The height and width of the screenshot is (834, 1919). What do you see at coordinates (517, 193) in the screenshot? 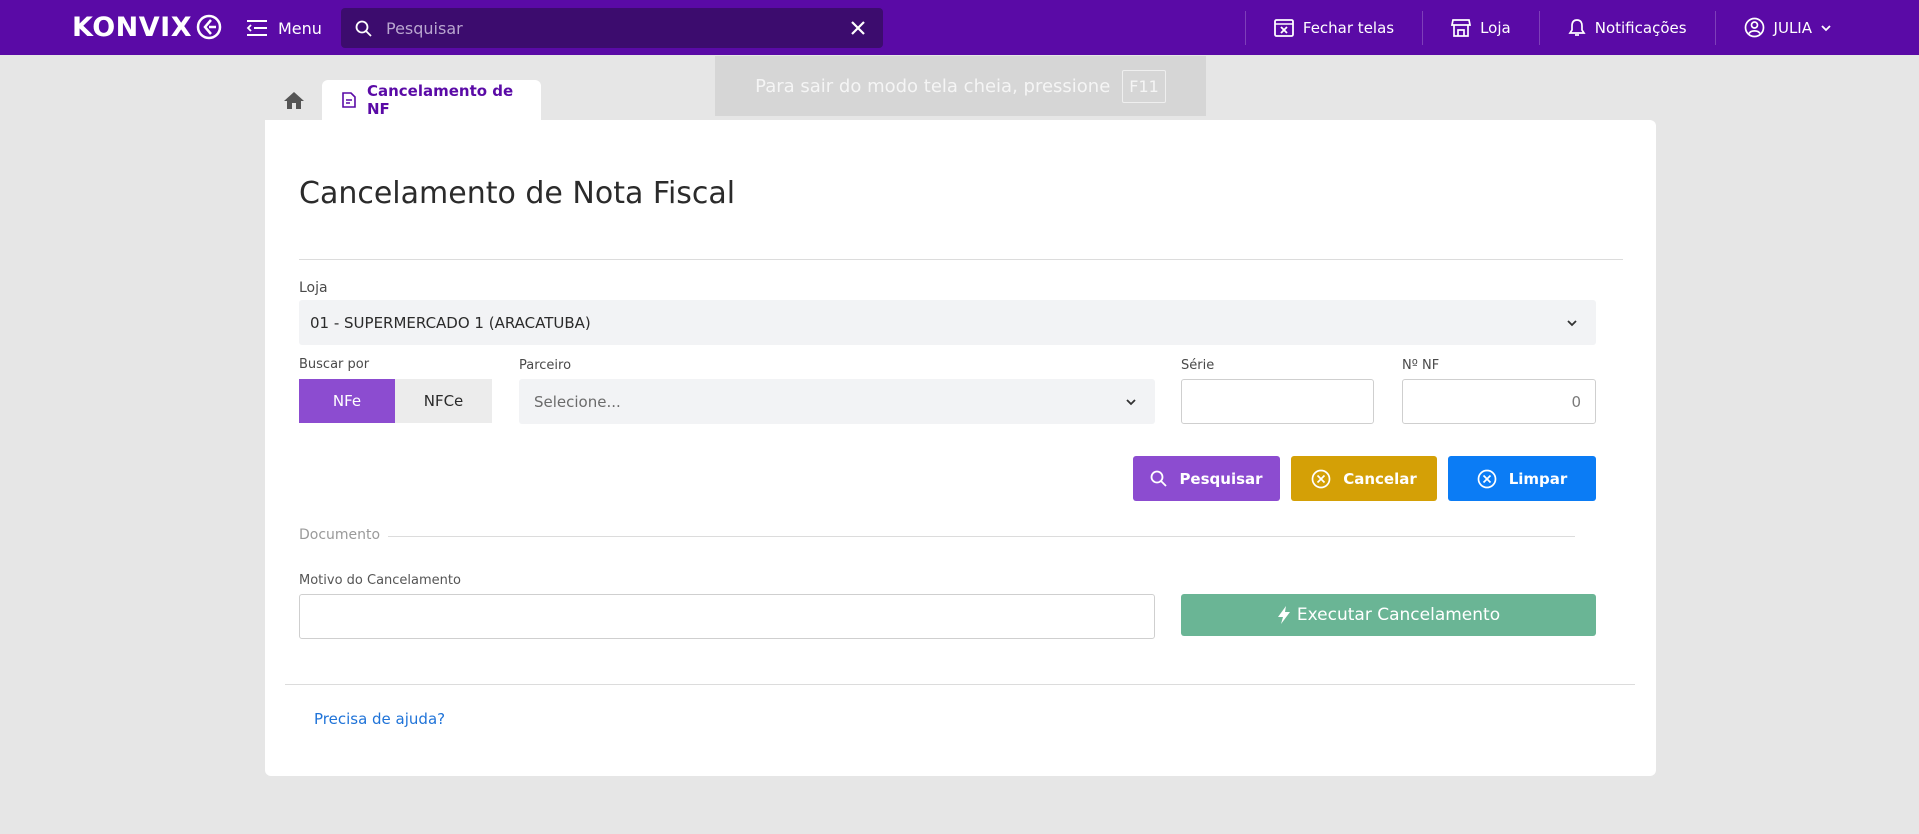
I see `page-title: Cancelamento de Nota Fiscal` at bounding box center [517, 193].